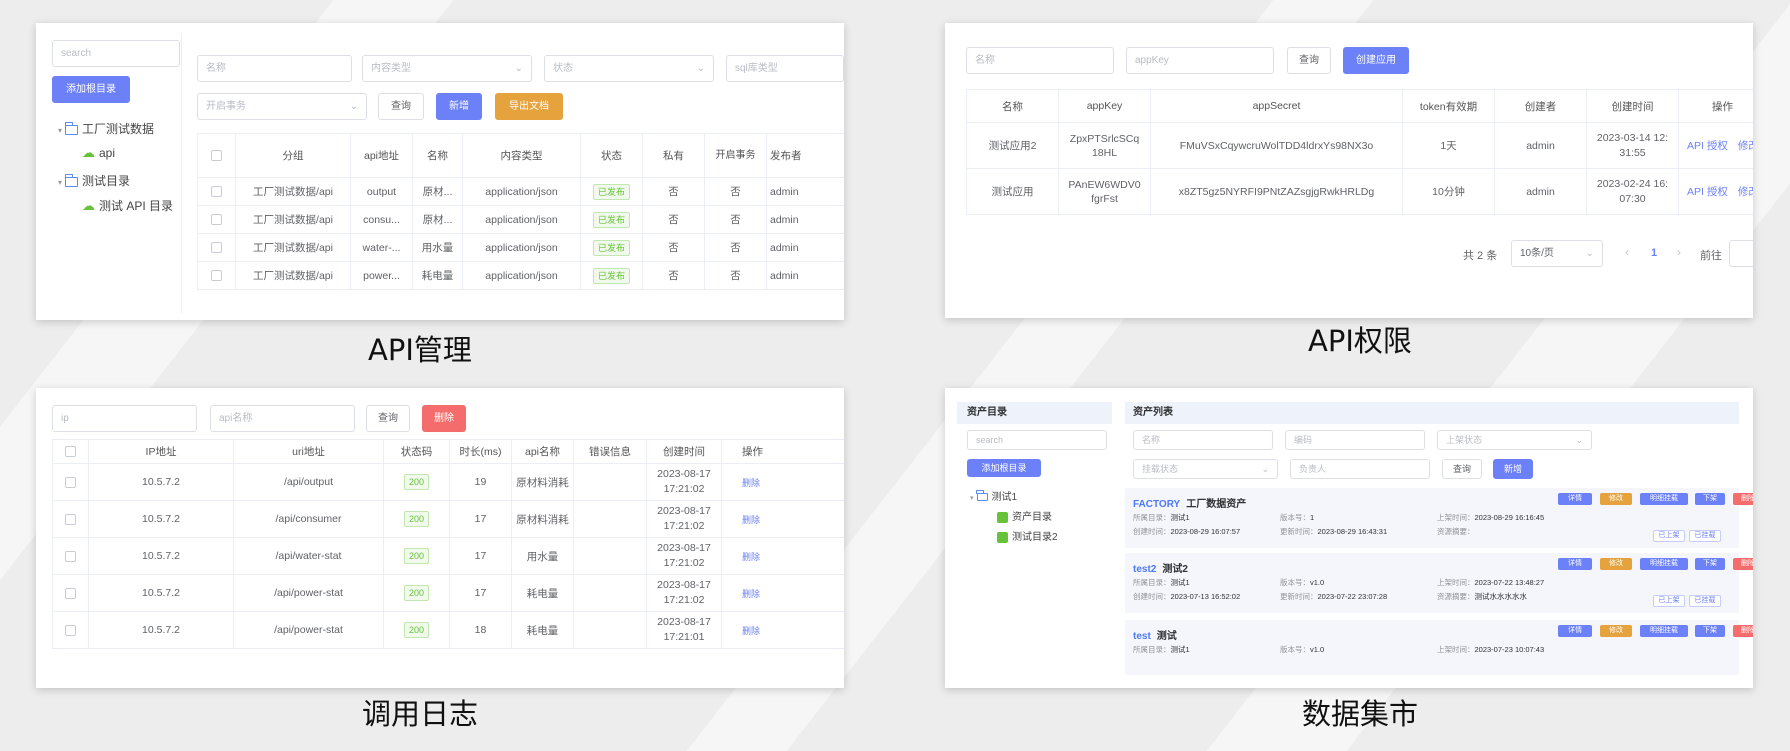 This screenshot has width=1790, height=751. Describe the element at coordinates (1679, 252) in the screenshot. I see `next-page-icon: ›` at that location.